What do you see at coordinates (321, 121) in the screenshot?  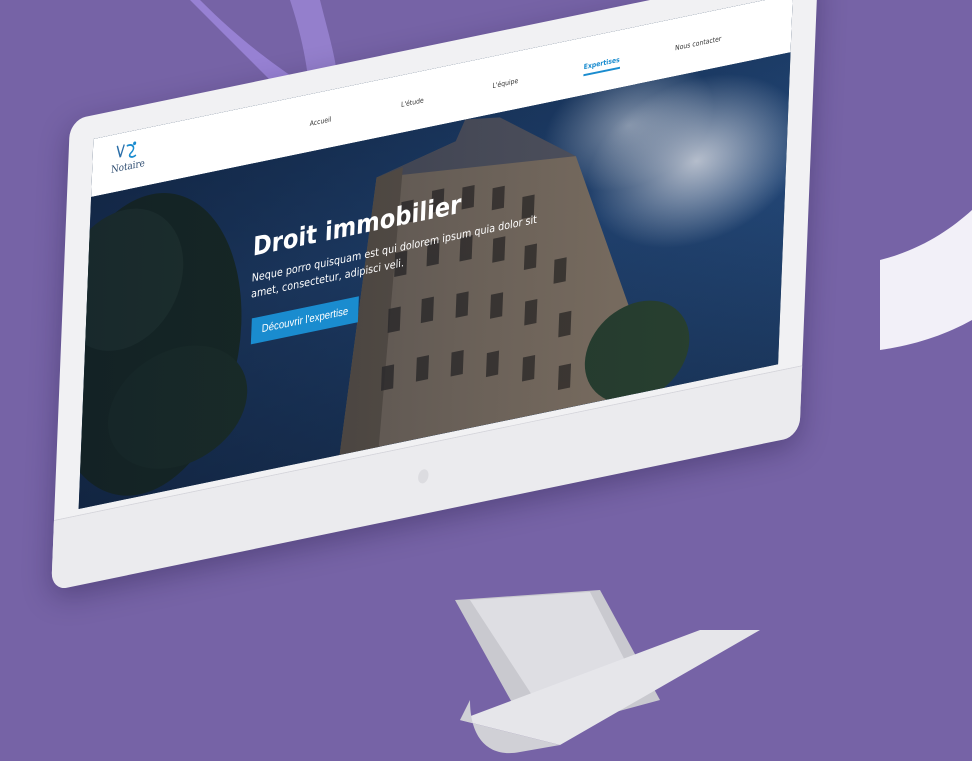 I see `nav-item-accueil: Accueil` at bounding box center [321, 121].